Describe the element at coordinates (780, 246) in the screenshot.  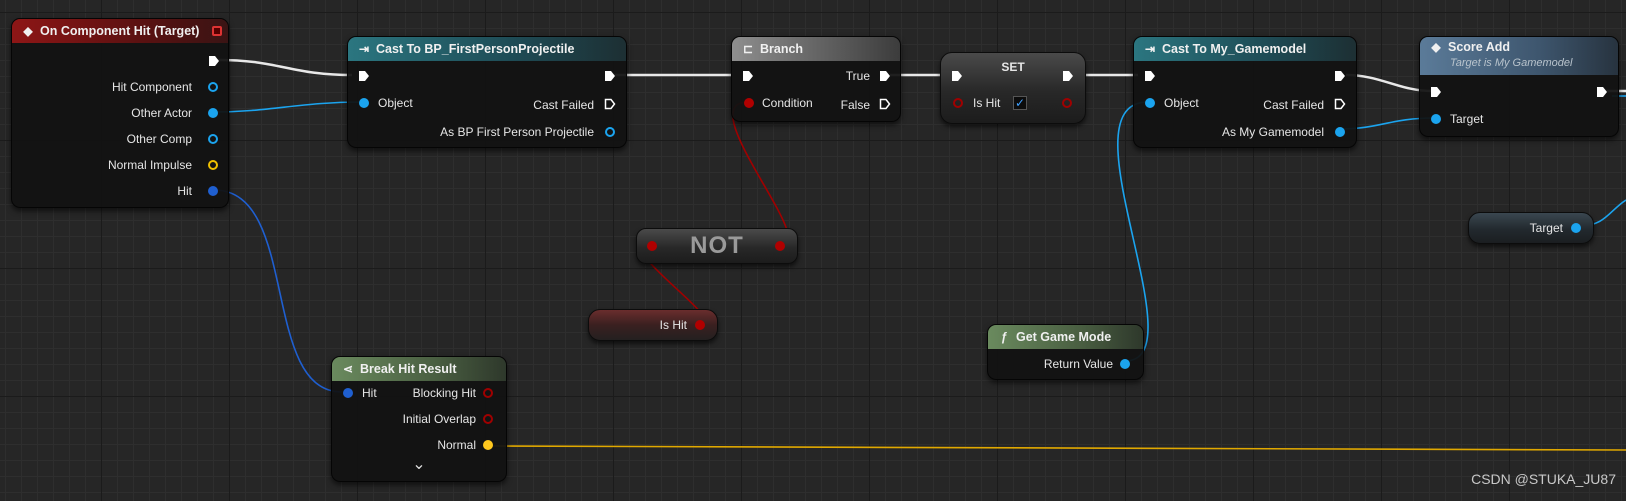
I see `not-out-pin` at that location.